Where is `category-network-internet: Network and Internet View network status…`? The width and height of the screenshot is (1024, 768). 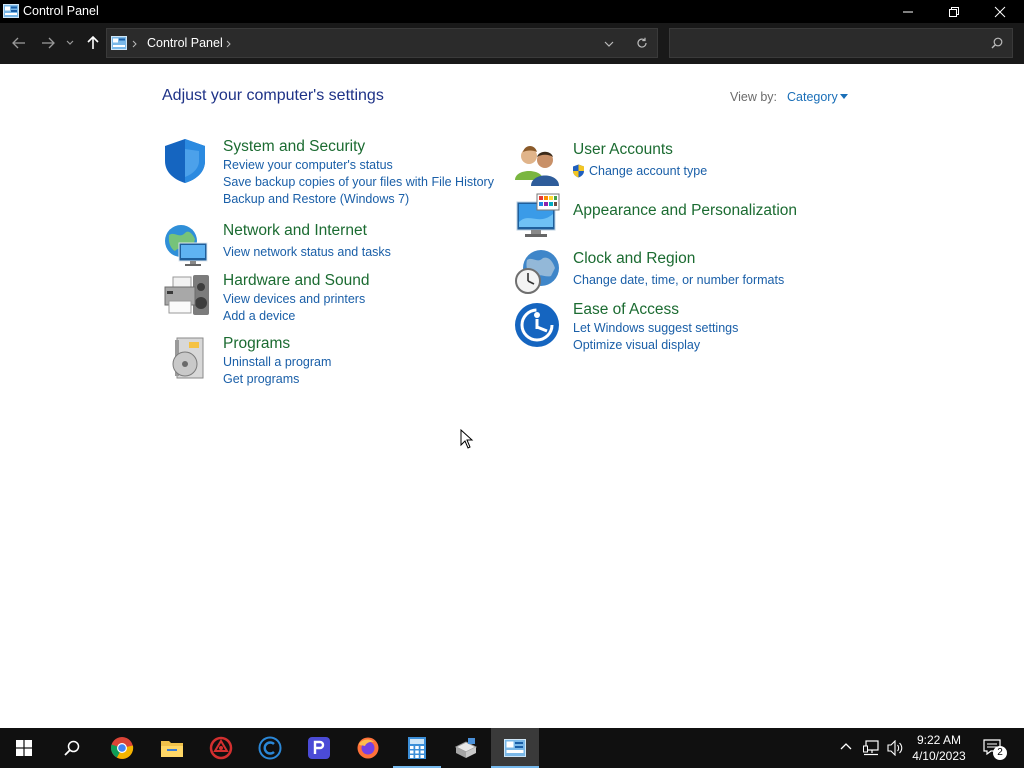
category-network-internet: Network and Internet View network status… is located at coordinates (328, 245).